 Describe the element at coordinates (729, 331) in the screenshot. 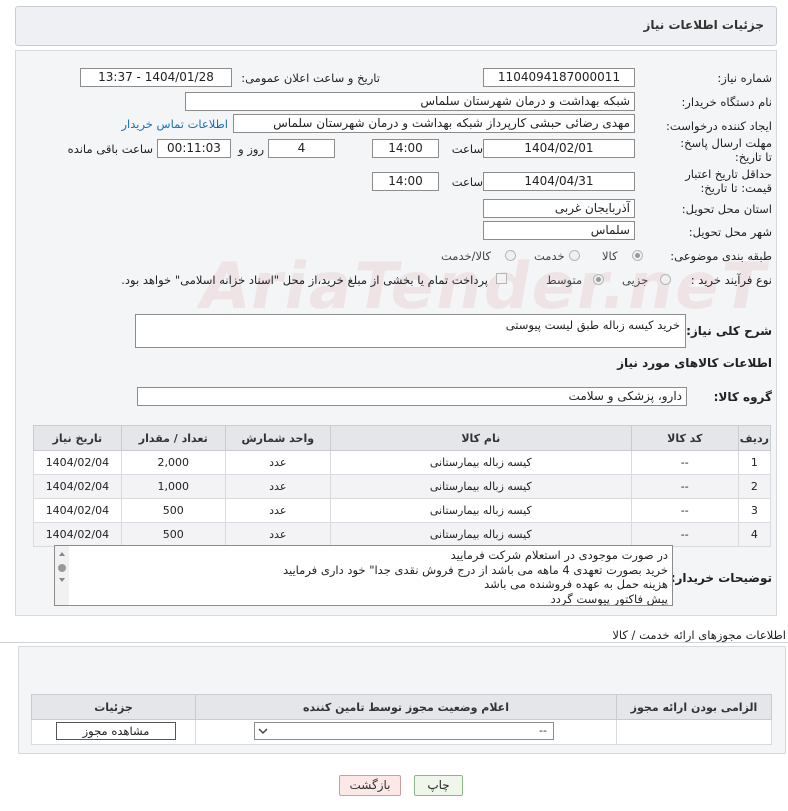

I see `description-label: شرح کلی نیاز:` at that location.